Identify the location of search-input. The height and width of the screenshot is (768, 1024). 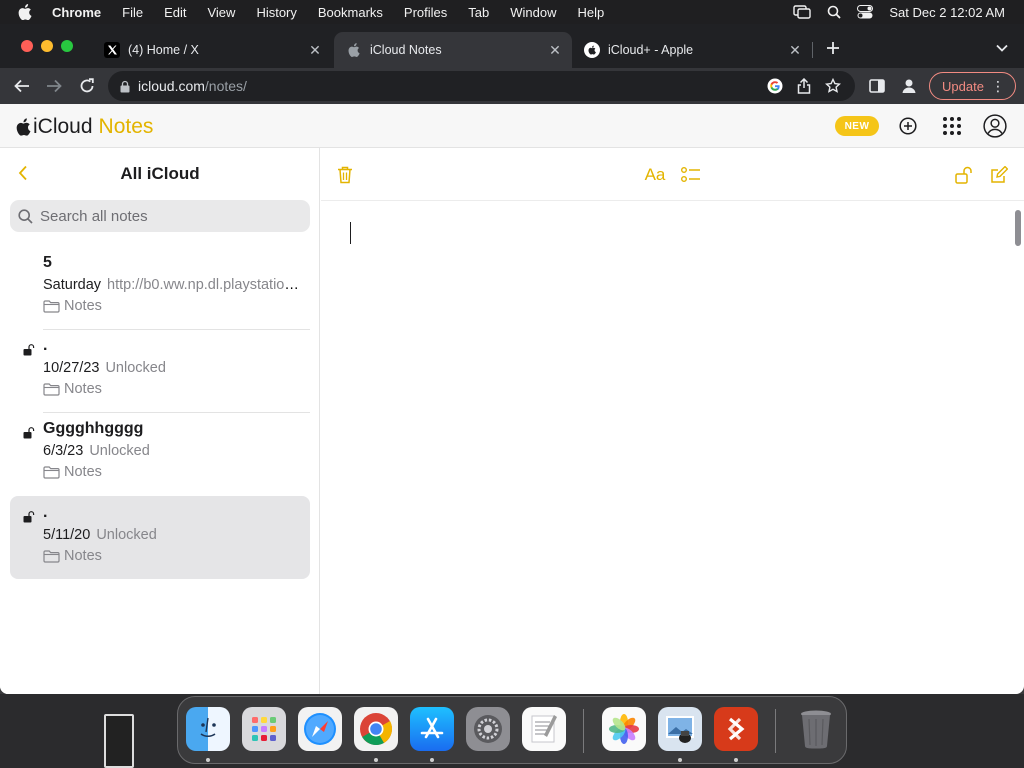
(165, 216).